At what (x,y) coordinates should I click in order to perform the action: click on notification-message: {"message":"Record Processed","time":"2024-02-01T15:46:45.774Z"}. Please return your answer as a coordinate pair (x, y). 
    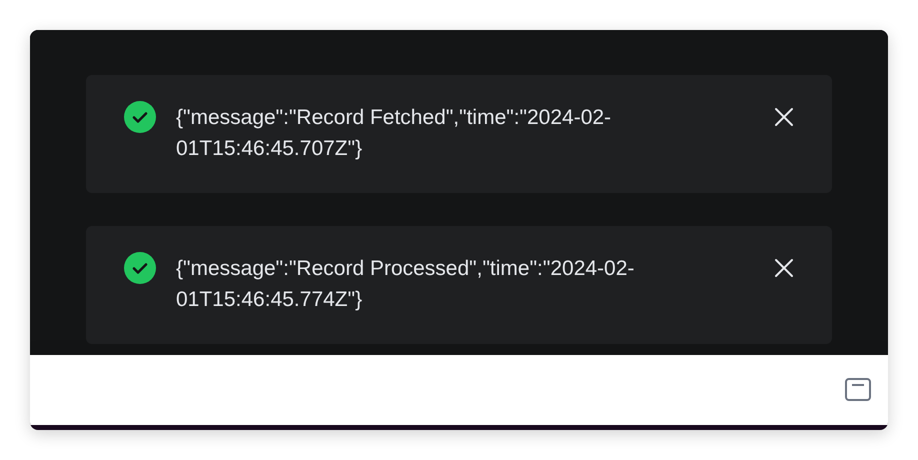
    Looking at the image, I should click on (406, 284).